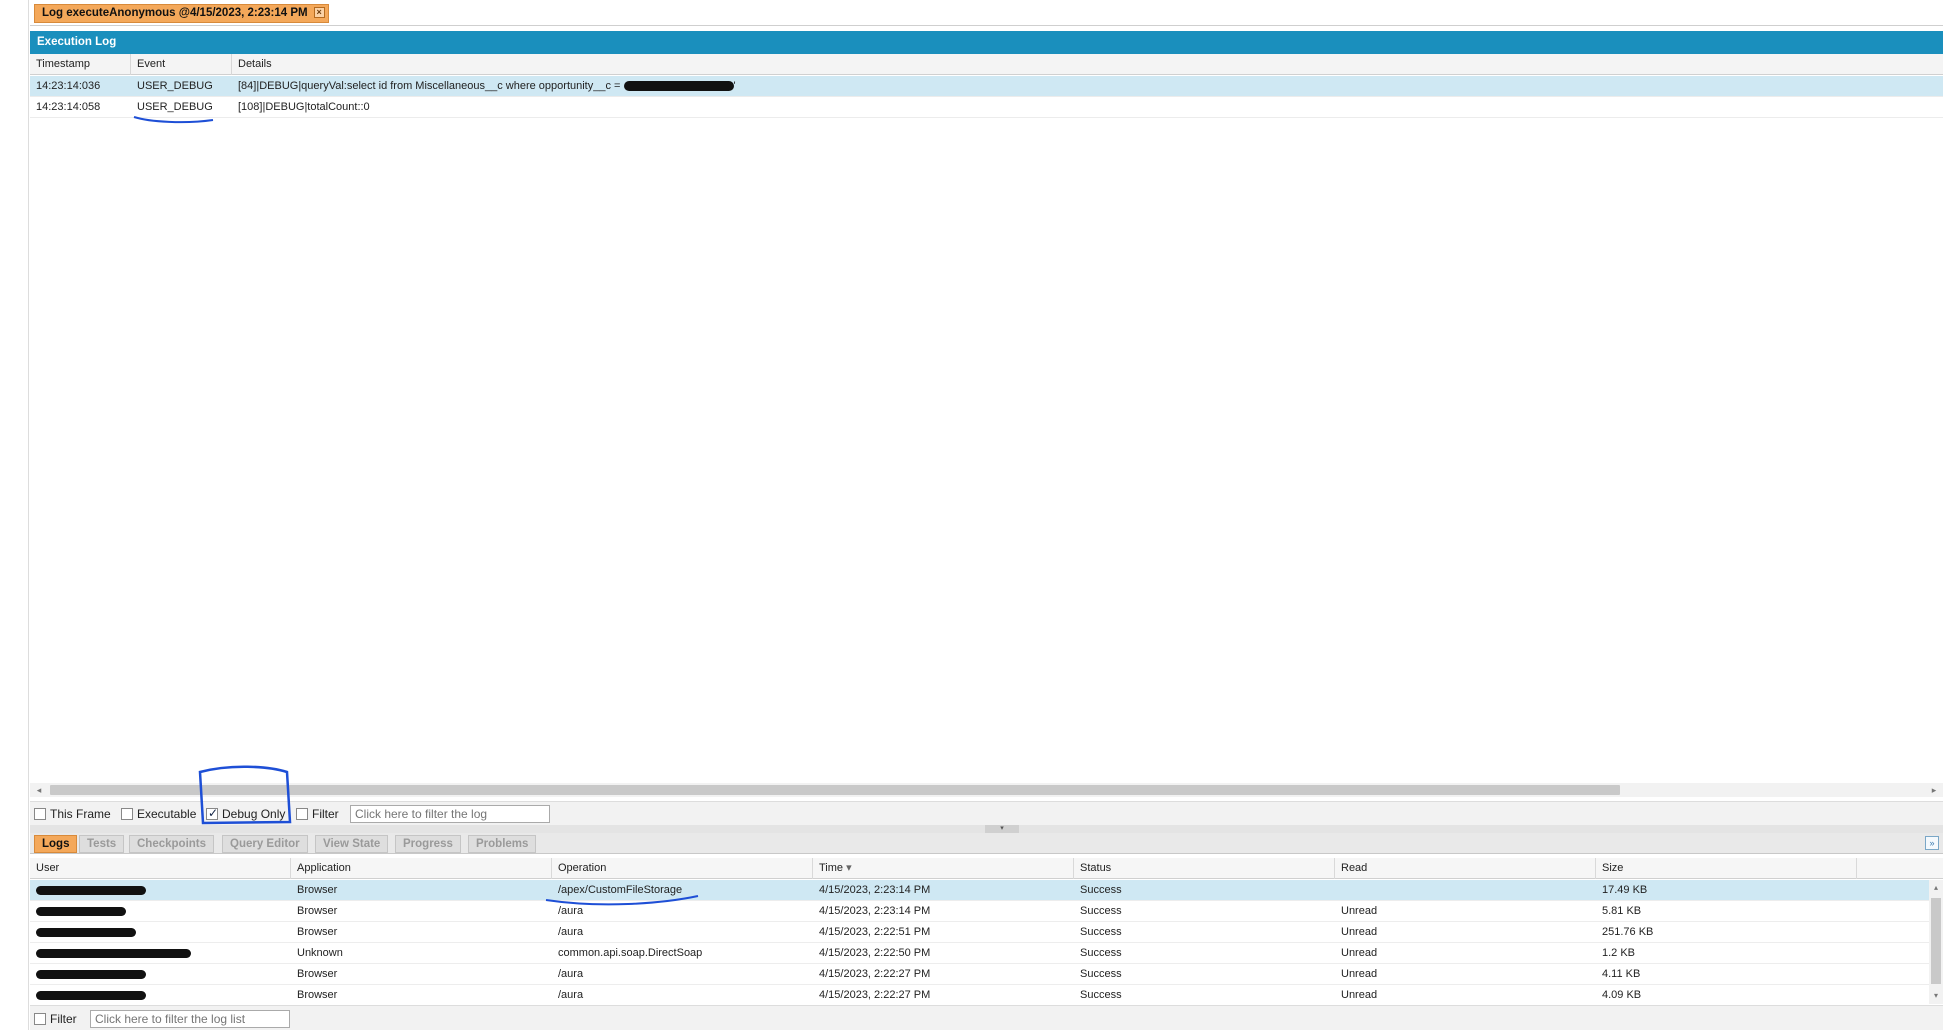 The height and width of the screenshot is (1030, 1943). Describe the element at coordinates (68, 86) in the screenshot. I see `row-timestamp: 14:23:14:036` at that location.